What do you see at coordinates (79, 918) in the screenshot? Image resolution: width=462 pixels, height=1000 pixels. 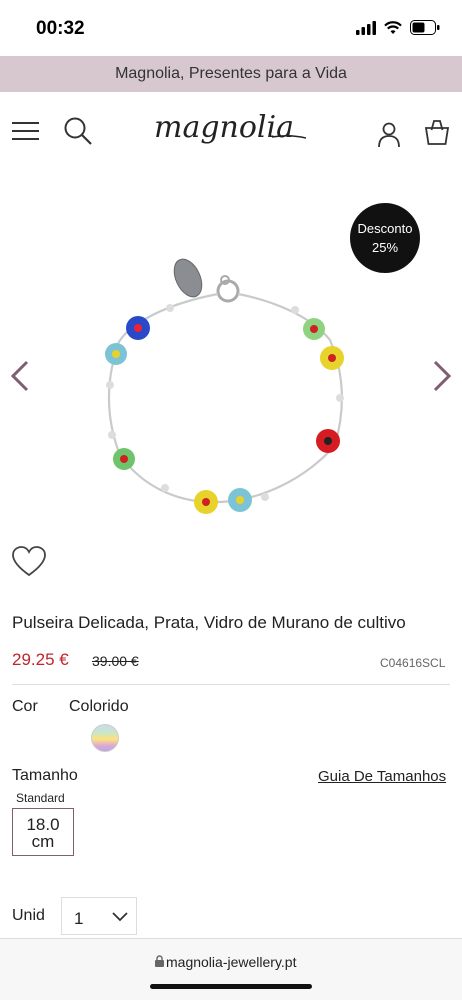 I see `quantity-value: 1` at bounding box center [79, 918].